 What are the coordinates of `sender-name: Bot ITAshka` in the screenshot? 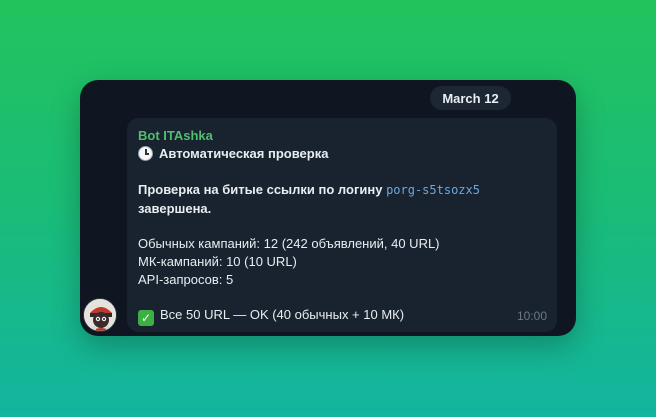 It's located at (175, 135).